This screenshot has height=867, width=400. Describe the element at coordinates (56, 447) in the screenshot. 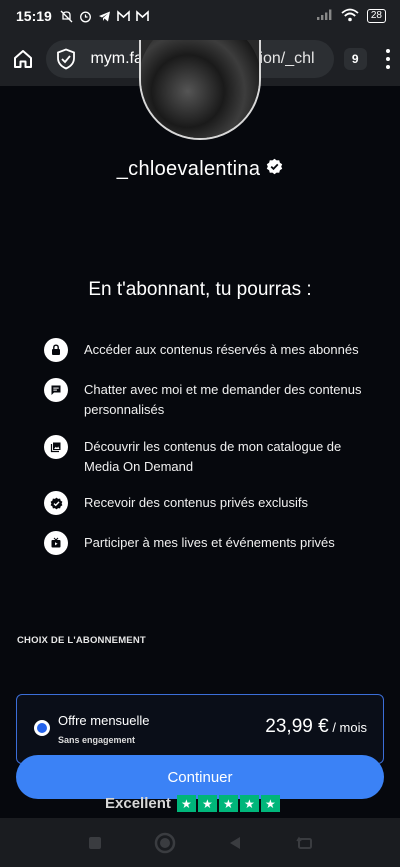

I see `gallery-icon` at that location.